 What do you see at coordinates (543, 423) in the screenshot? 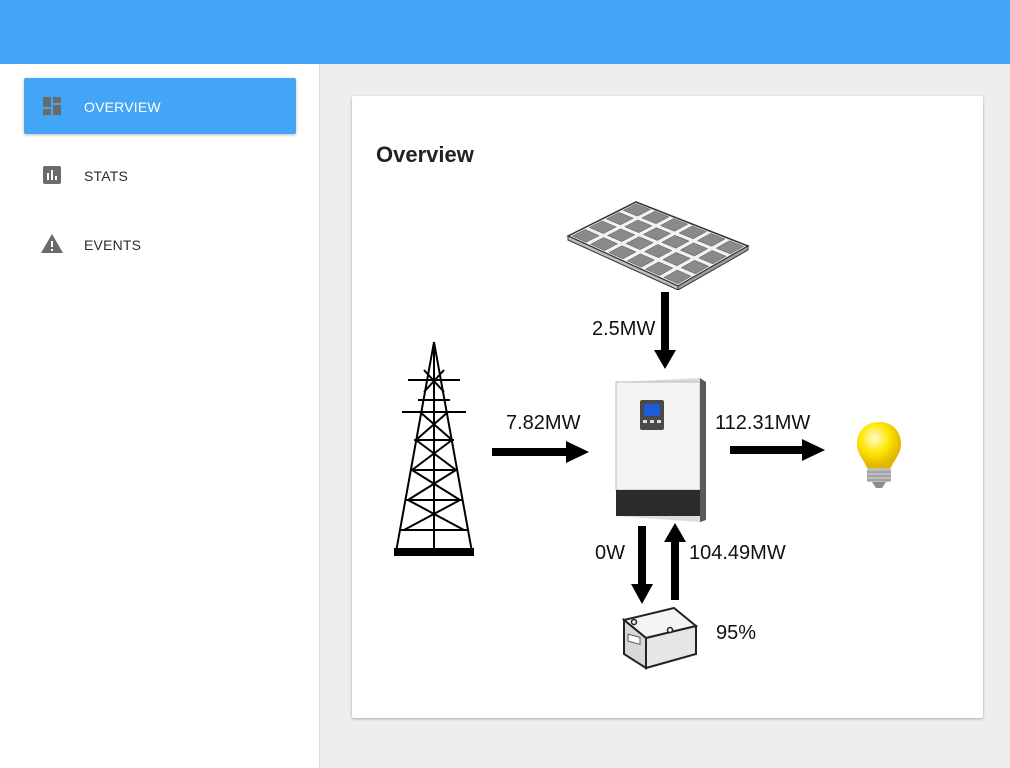
I see `grid-power-value: 7.82MW` at bounding box center [543, 423].